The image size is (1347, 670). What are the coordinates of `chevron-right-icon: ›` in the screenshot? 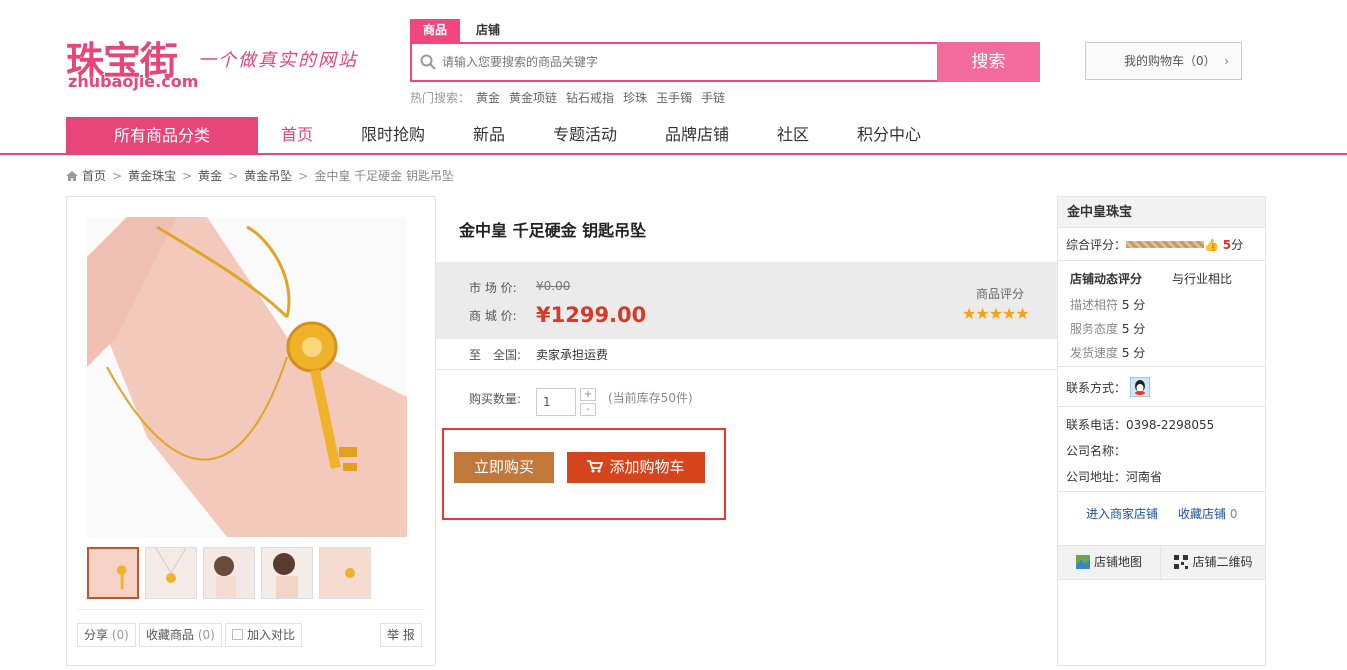 It's located at (1226, 61).